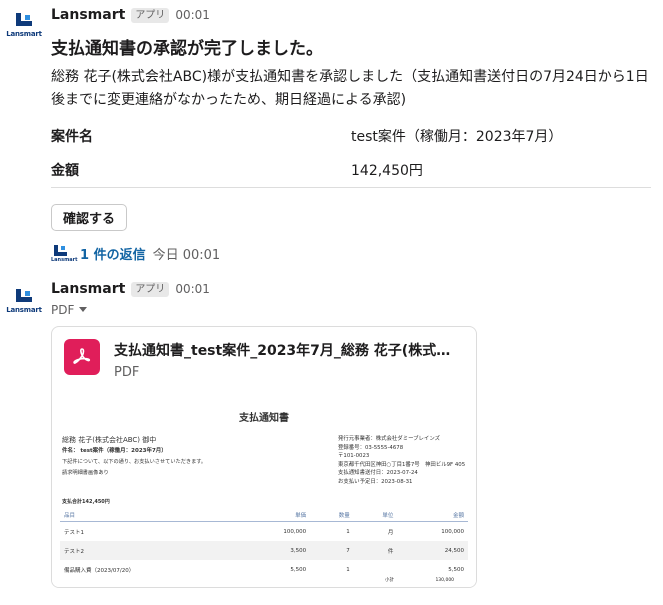 The image size is (663, 605). I want to click on thread-replies: Lansmart 1 件の返信 今日 00:01, so click(135, 253).